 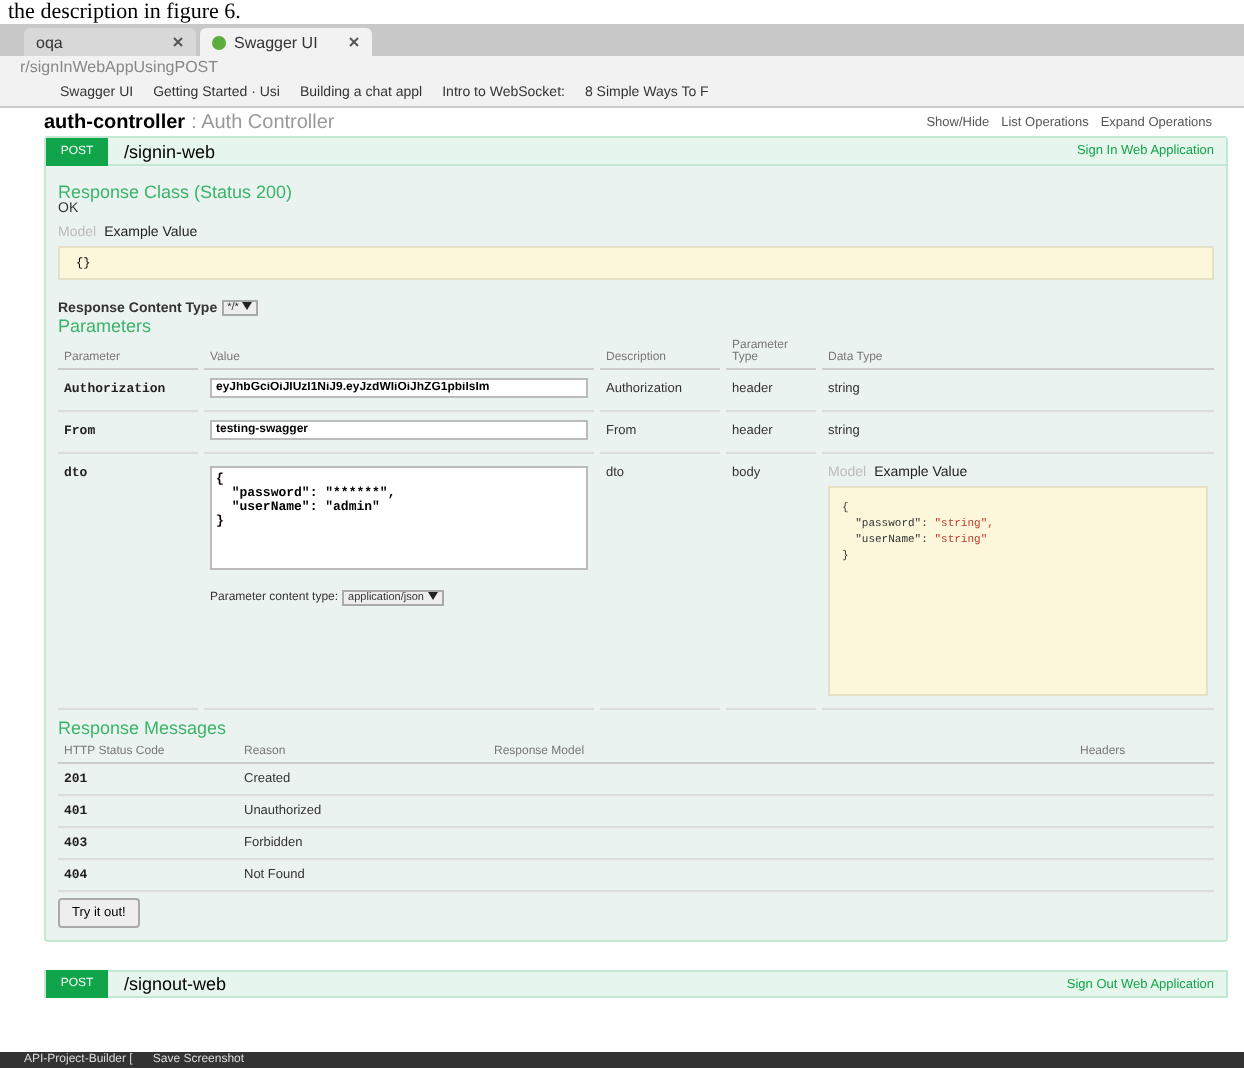 I want to click on browser-tab: oqa, so click(x=110, y=42).